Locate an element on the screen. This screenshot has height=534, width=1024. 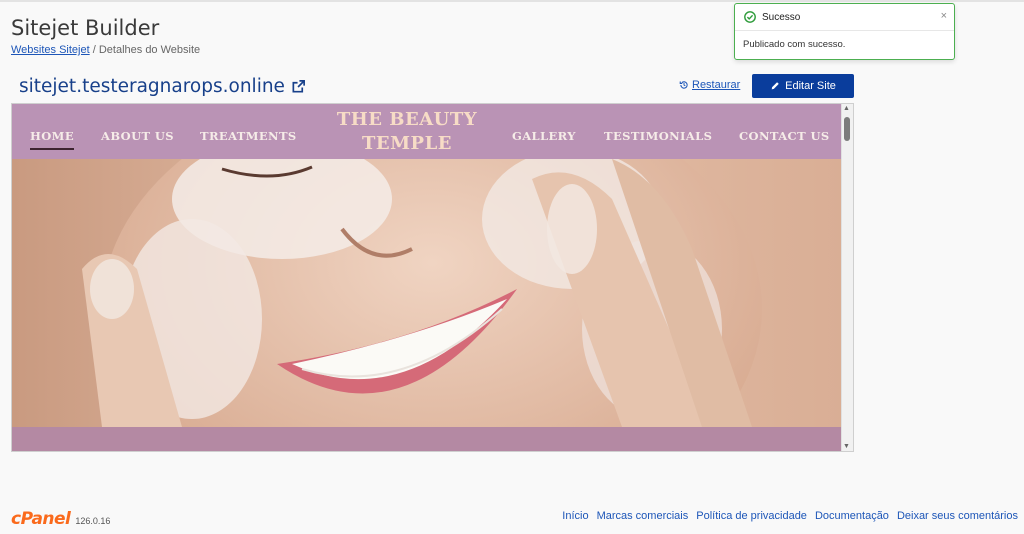
preview-nav-home: HOME is located at coordinates (52, 139).